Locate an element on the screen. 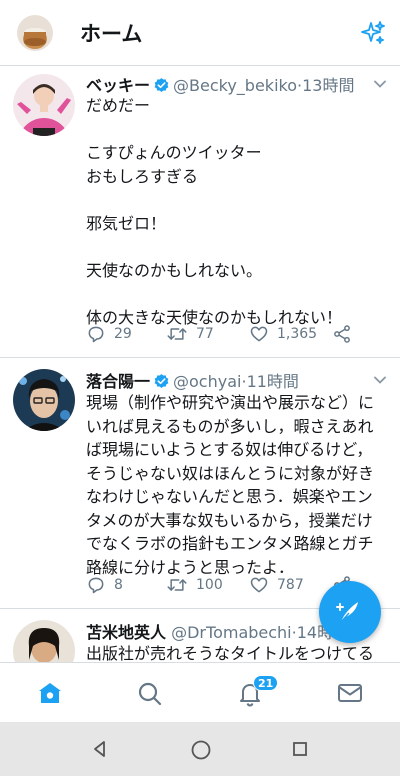  system-navigation-bar is located at coordinates (200, 749).